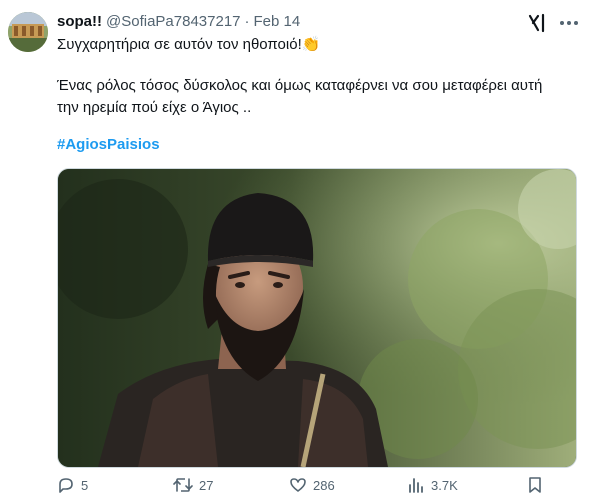  I want to click on like-button: 286, so click(312, 485).